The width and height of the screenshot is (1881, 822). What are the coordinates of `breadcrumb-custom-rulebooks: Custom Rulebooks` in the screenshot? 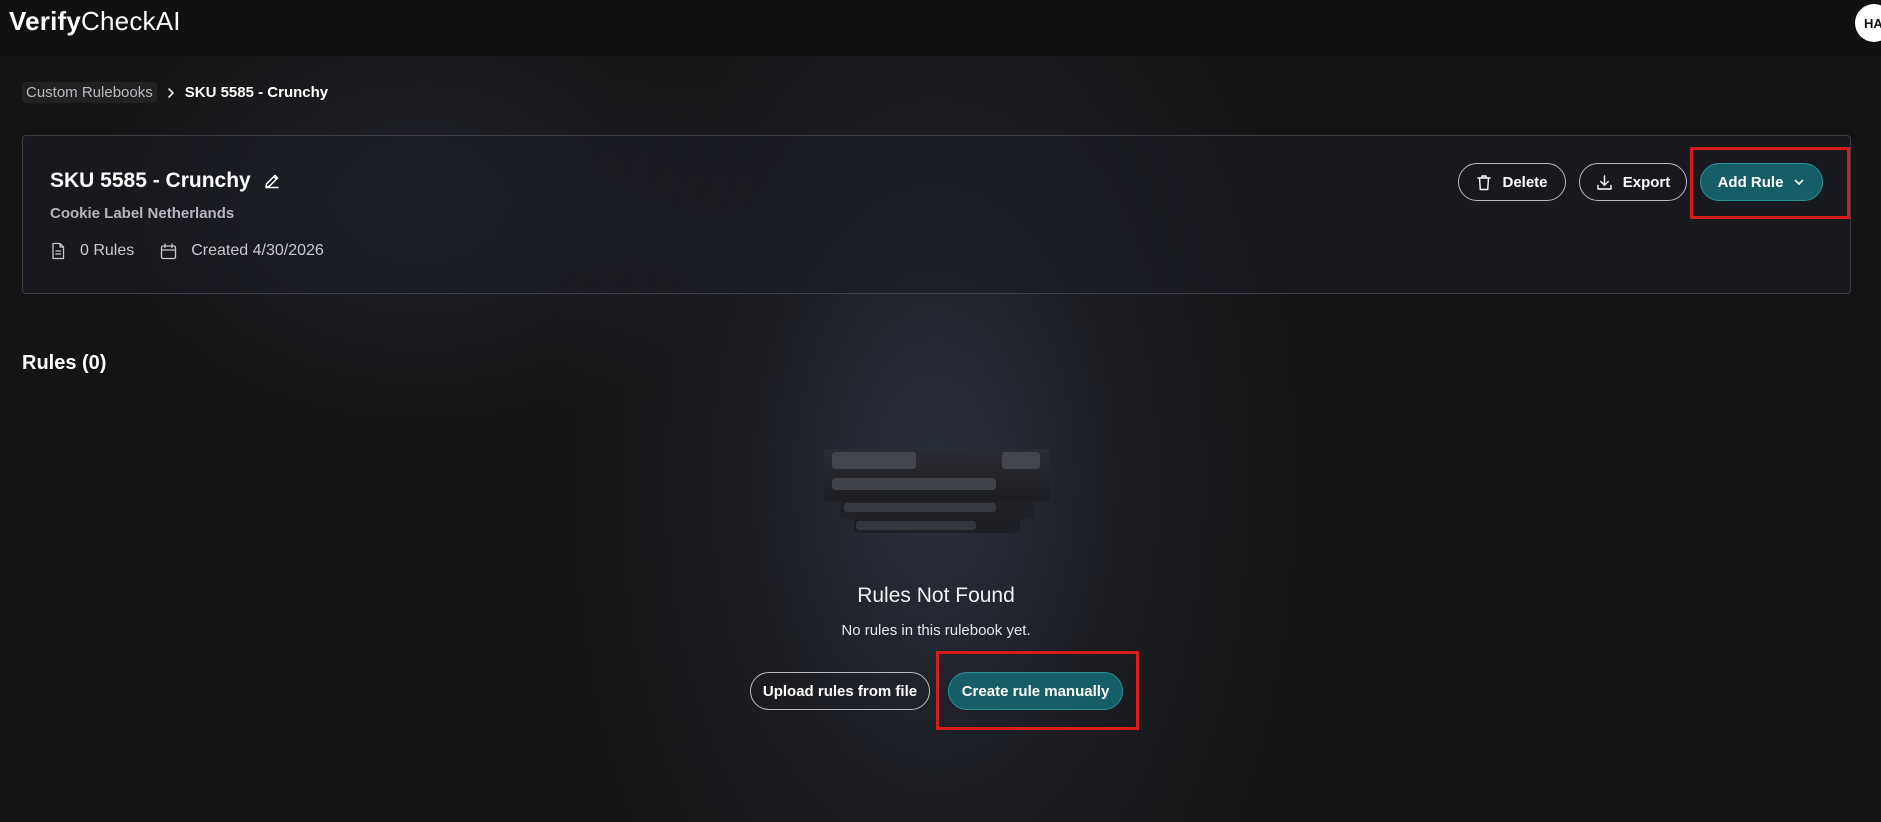 It's located at (89, 92).